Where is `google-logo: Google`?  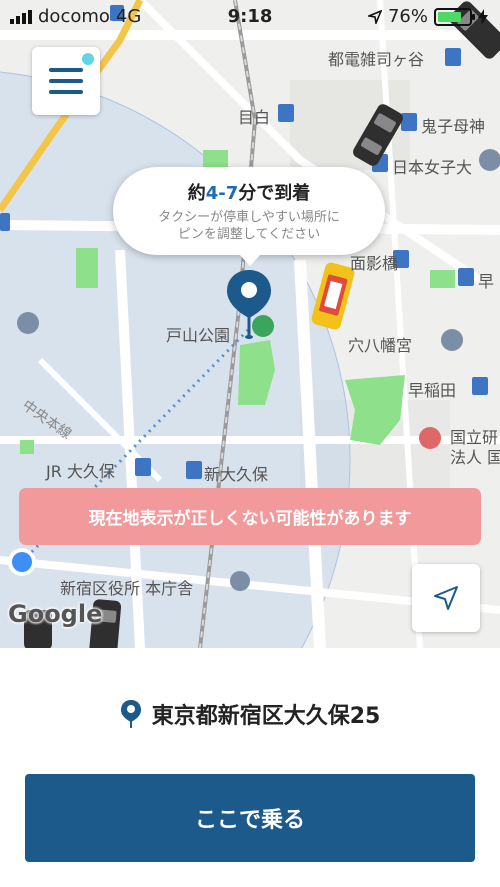 google-logo: Google is located at coordinates (55, 614).